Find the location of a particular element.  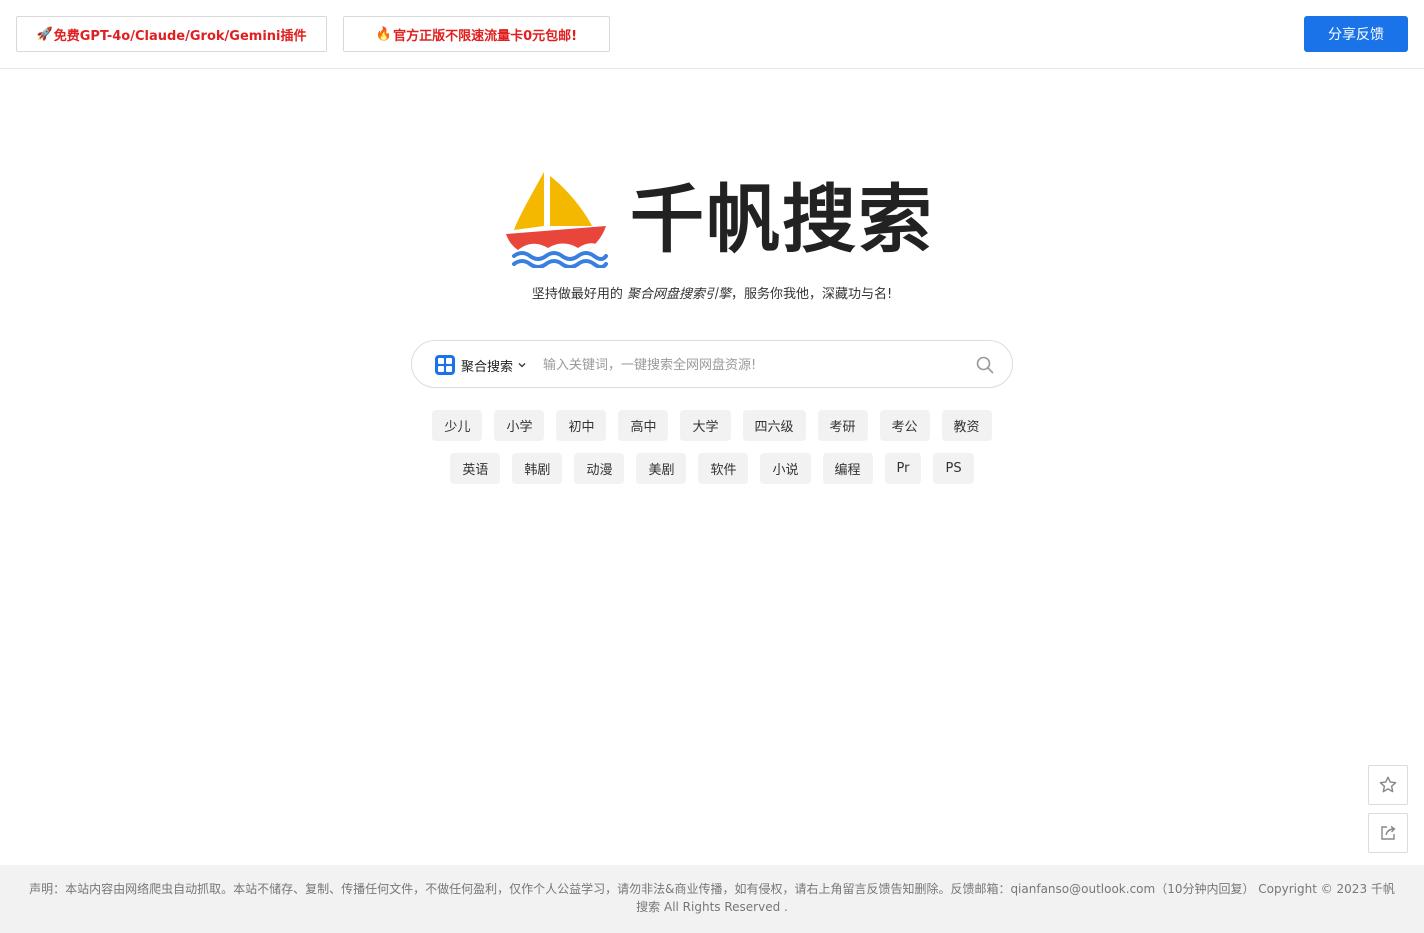

share-feedback-button: 分享反馈 is located at coordinates (1356, 34).